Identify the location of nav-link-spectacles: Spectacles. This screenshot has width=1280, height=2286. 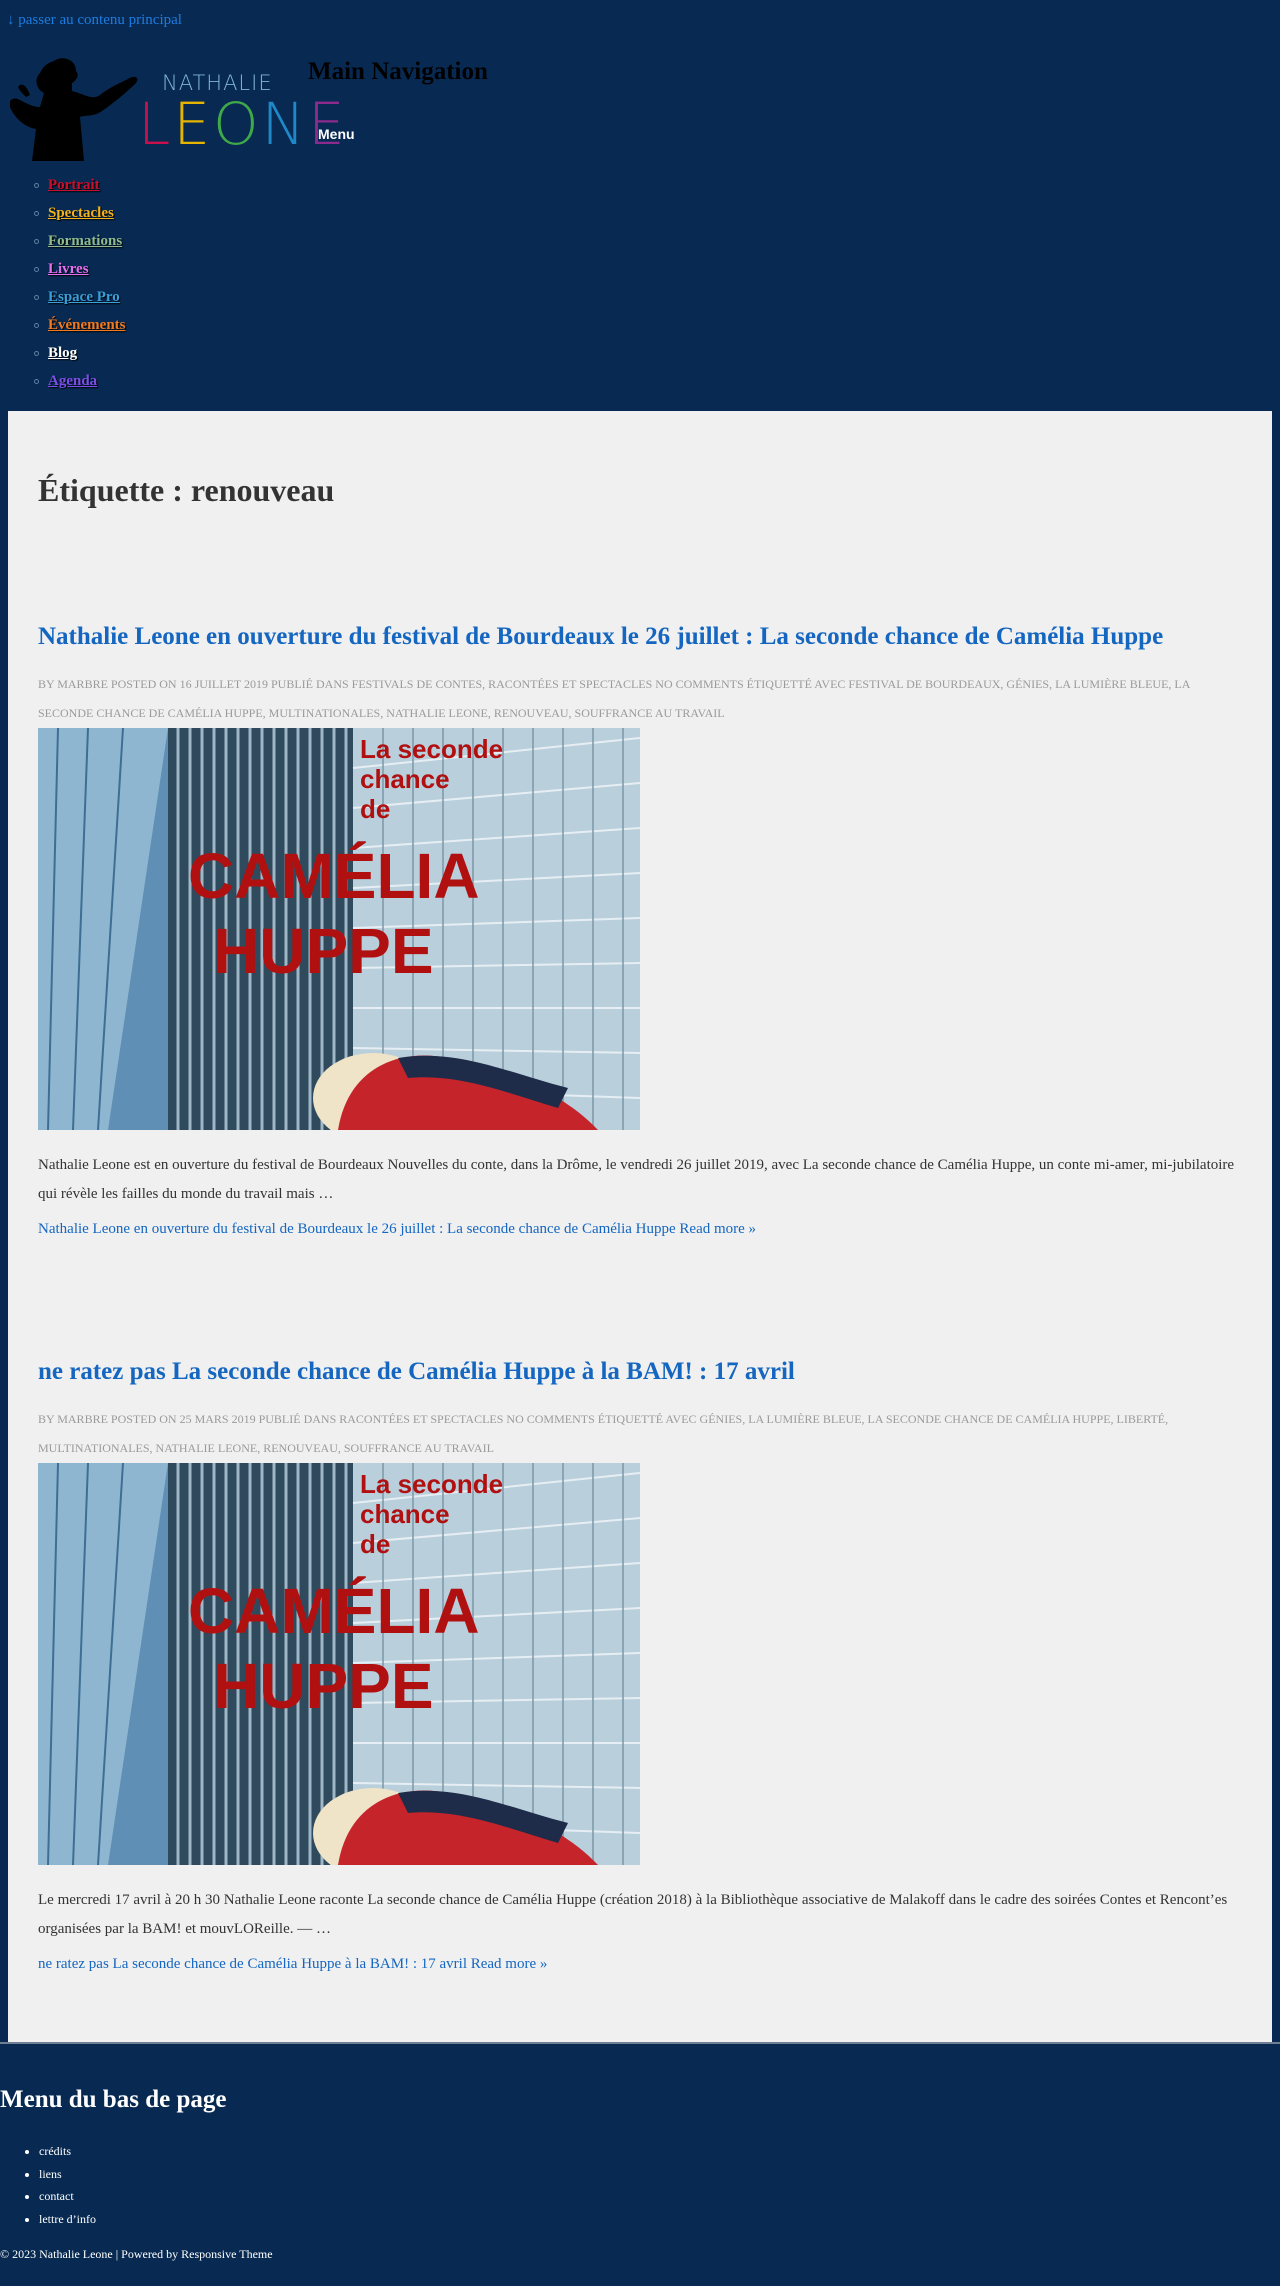
(81, 213).